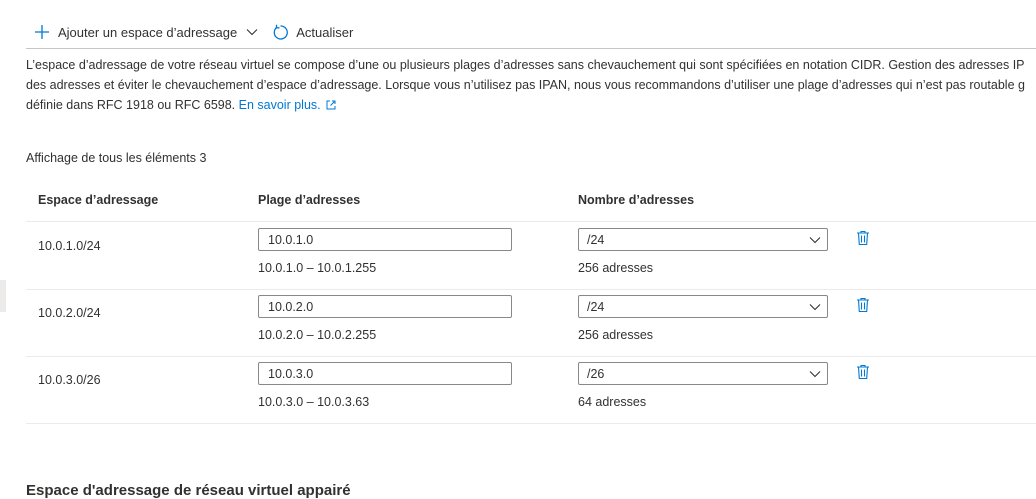 The image size is (1036, 499). Describe the element at coordinates (3, 296) in the screenshot. I see `panel-edge` at that location.